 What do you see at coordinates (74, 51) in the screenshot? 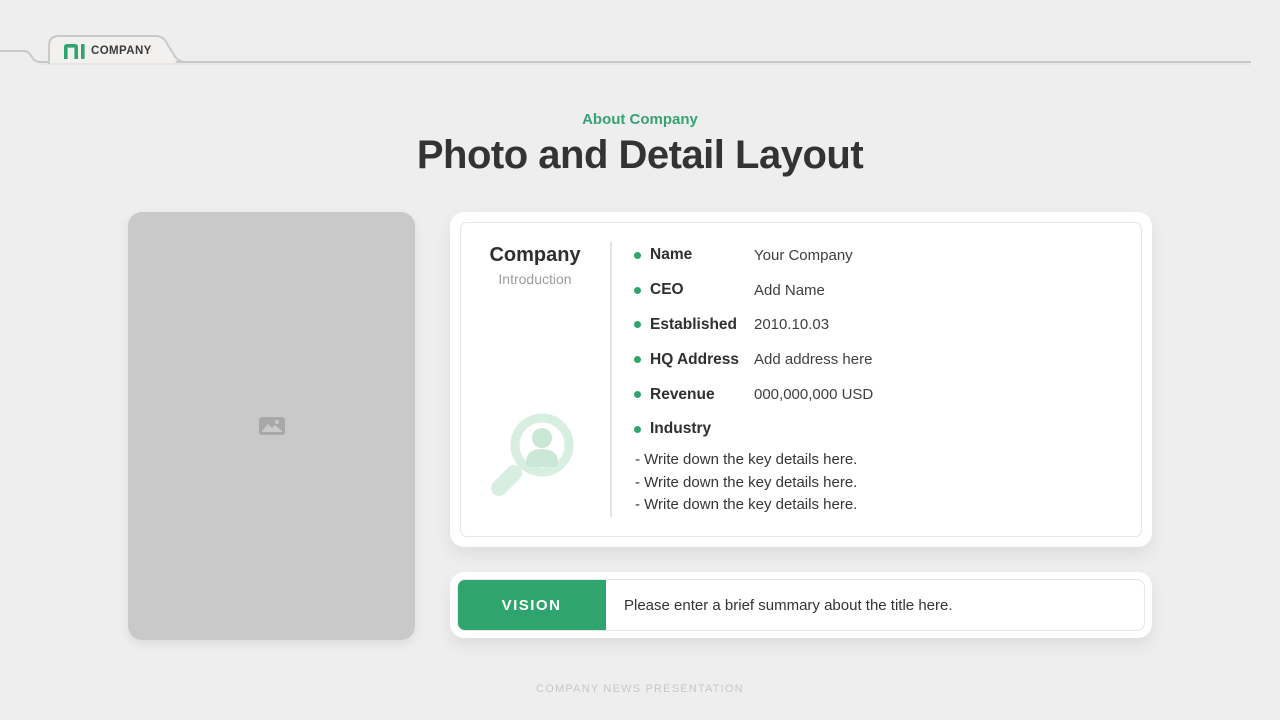
I see `pi-bar-logo-icon` at bounding box center [74, 51].